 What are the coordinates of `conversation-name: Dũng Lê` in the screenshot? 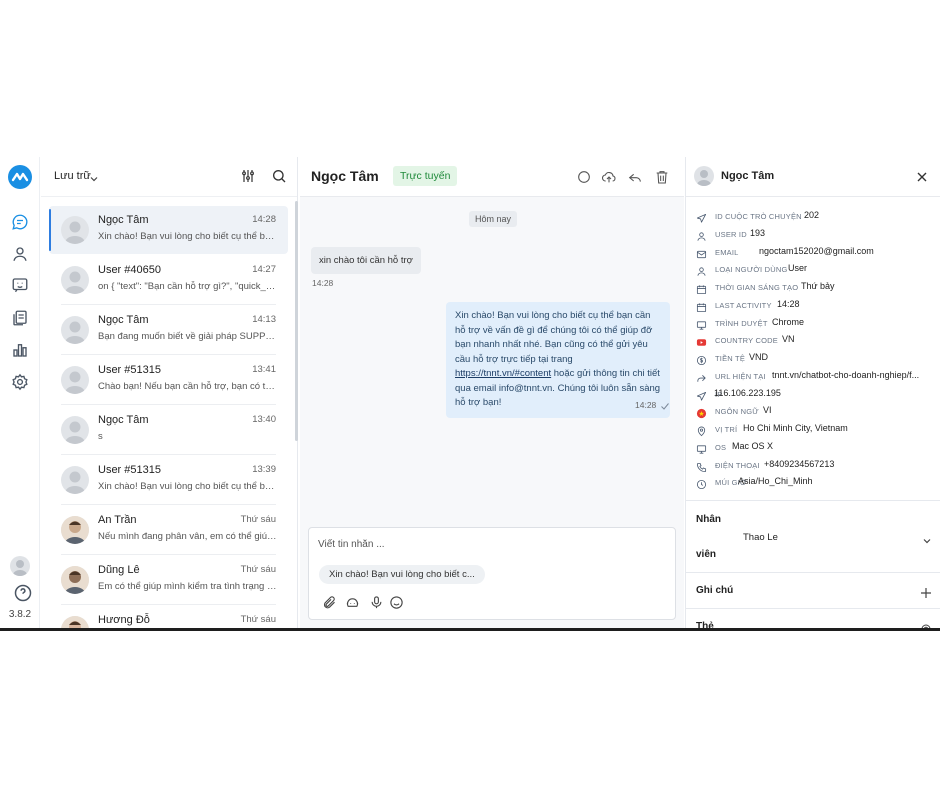 It's located at (119, 570).